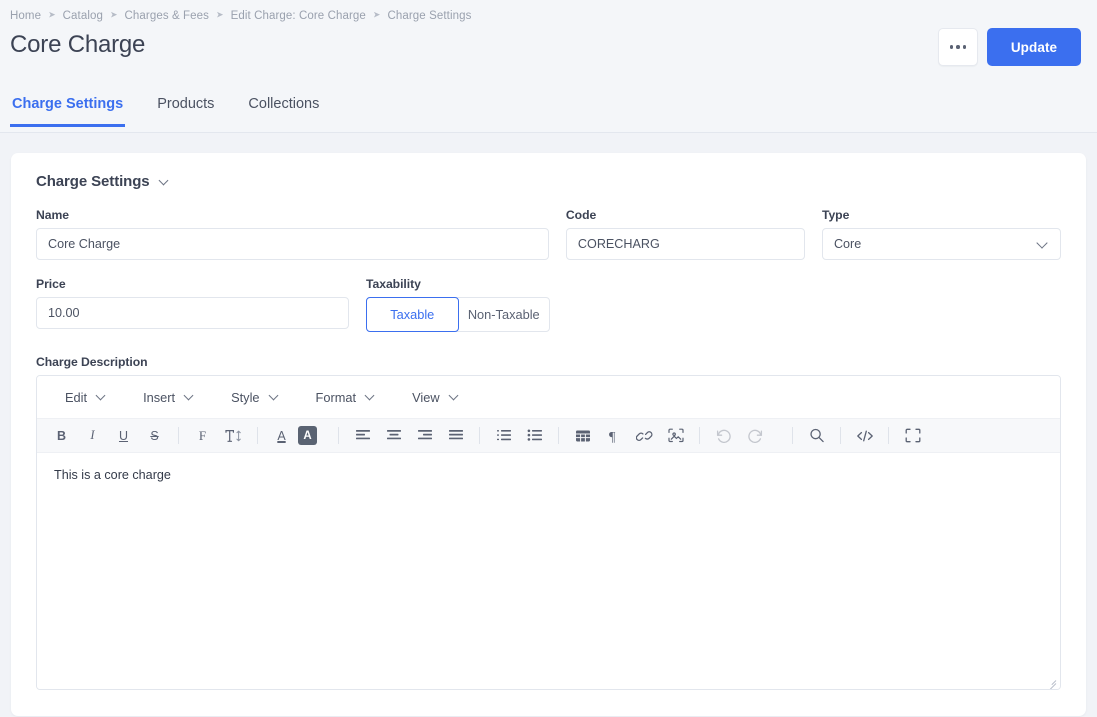  What do you see at coordinates (424, 435) in the screenshot?
I see `align-right-icon` at bounding box center [424, 435].